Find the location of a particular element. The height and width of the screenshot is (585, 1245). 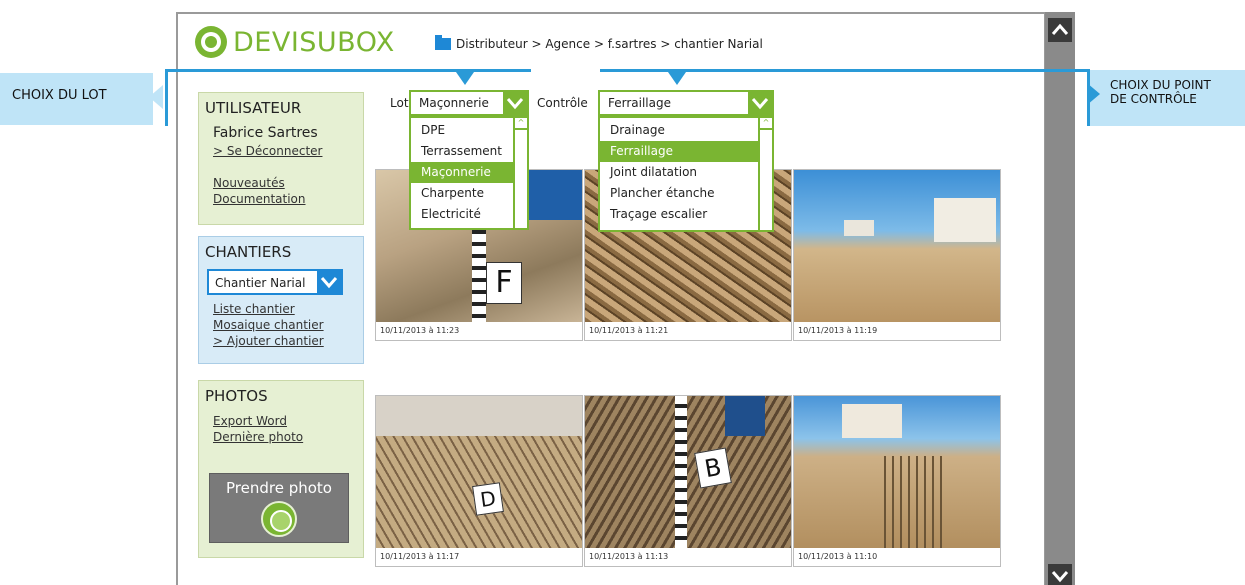

photo-caption: 10/11/2013 à 11:13 is located at coordinates (629, 556).